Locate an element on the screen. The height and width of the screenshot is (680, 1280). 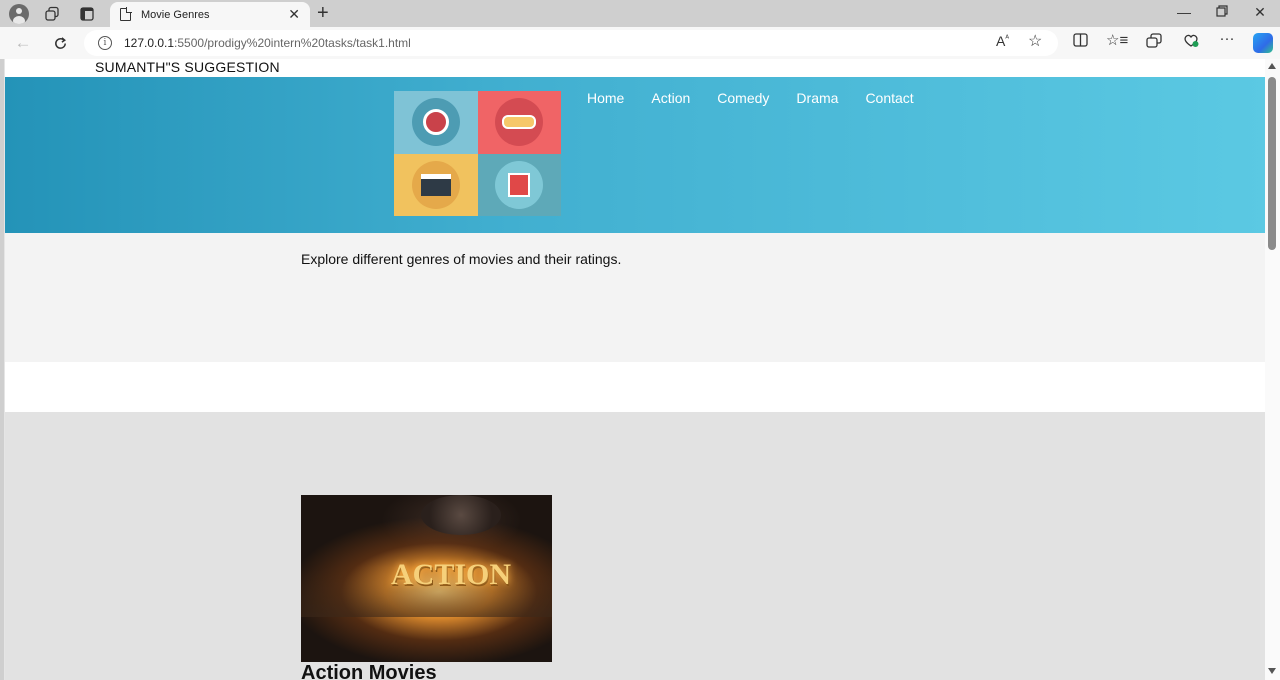
copilot-icon is located at coordinates (1263, 43).